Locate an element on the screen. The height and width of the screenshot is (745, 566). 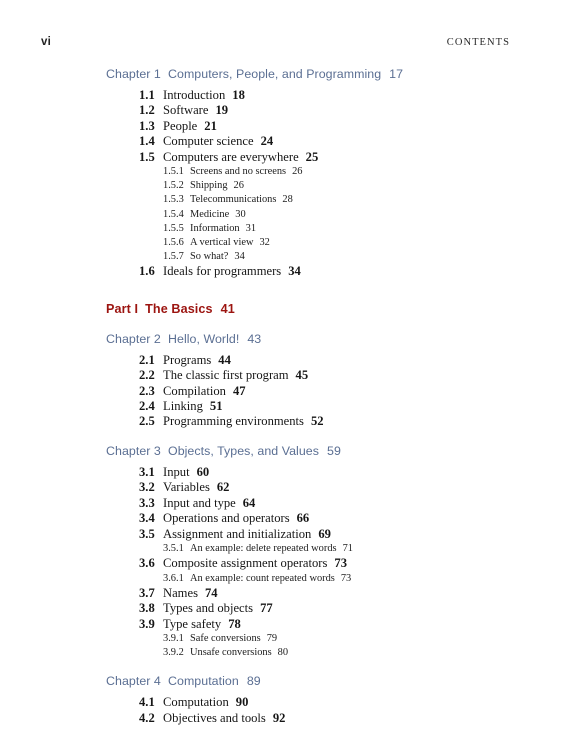
toc-section-page-number: 25 is located at coordinates (312, 156).